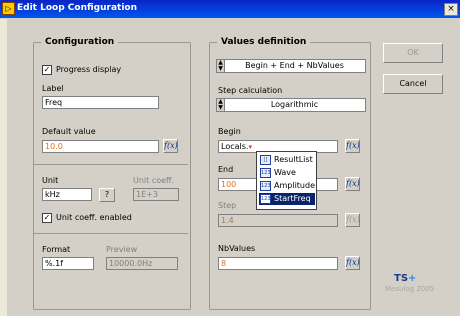 This screenshot has width=460, height=316. Describe the element at coordinates (100, 146) in the screenshot. I see `default-value-input: 10.0` at that location.